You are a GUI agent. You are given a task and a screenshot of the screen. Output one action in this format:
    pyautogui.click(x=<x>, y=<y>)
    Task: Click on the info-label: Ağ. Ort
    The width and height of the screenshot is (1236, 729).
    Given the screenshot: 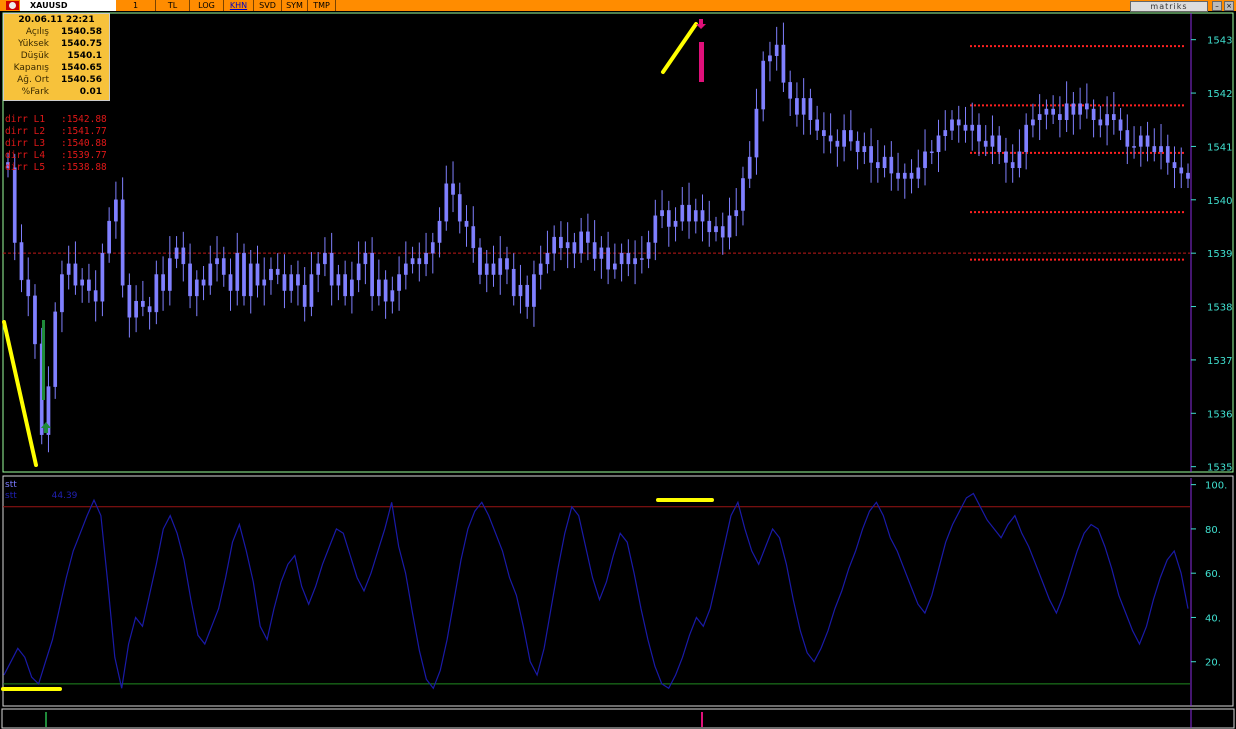 What is the action you would take?
    pyautogui.click(x=33, y=80)
    